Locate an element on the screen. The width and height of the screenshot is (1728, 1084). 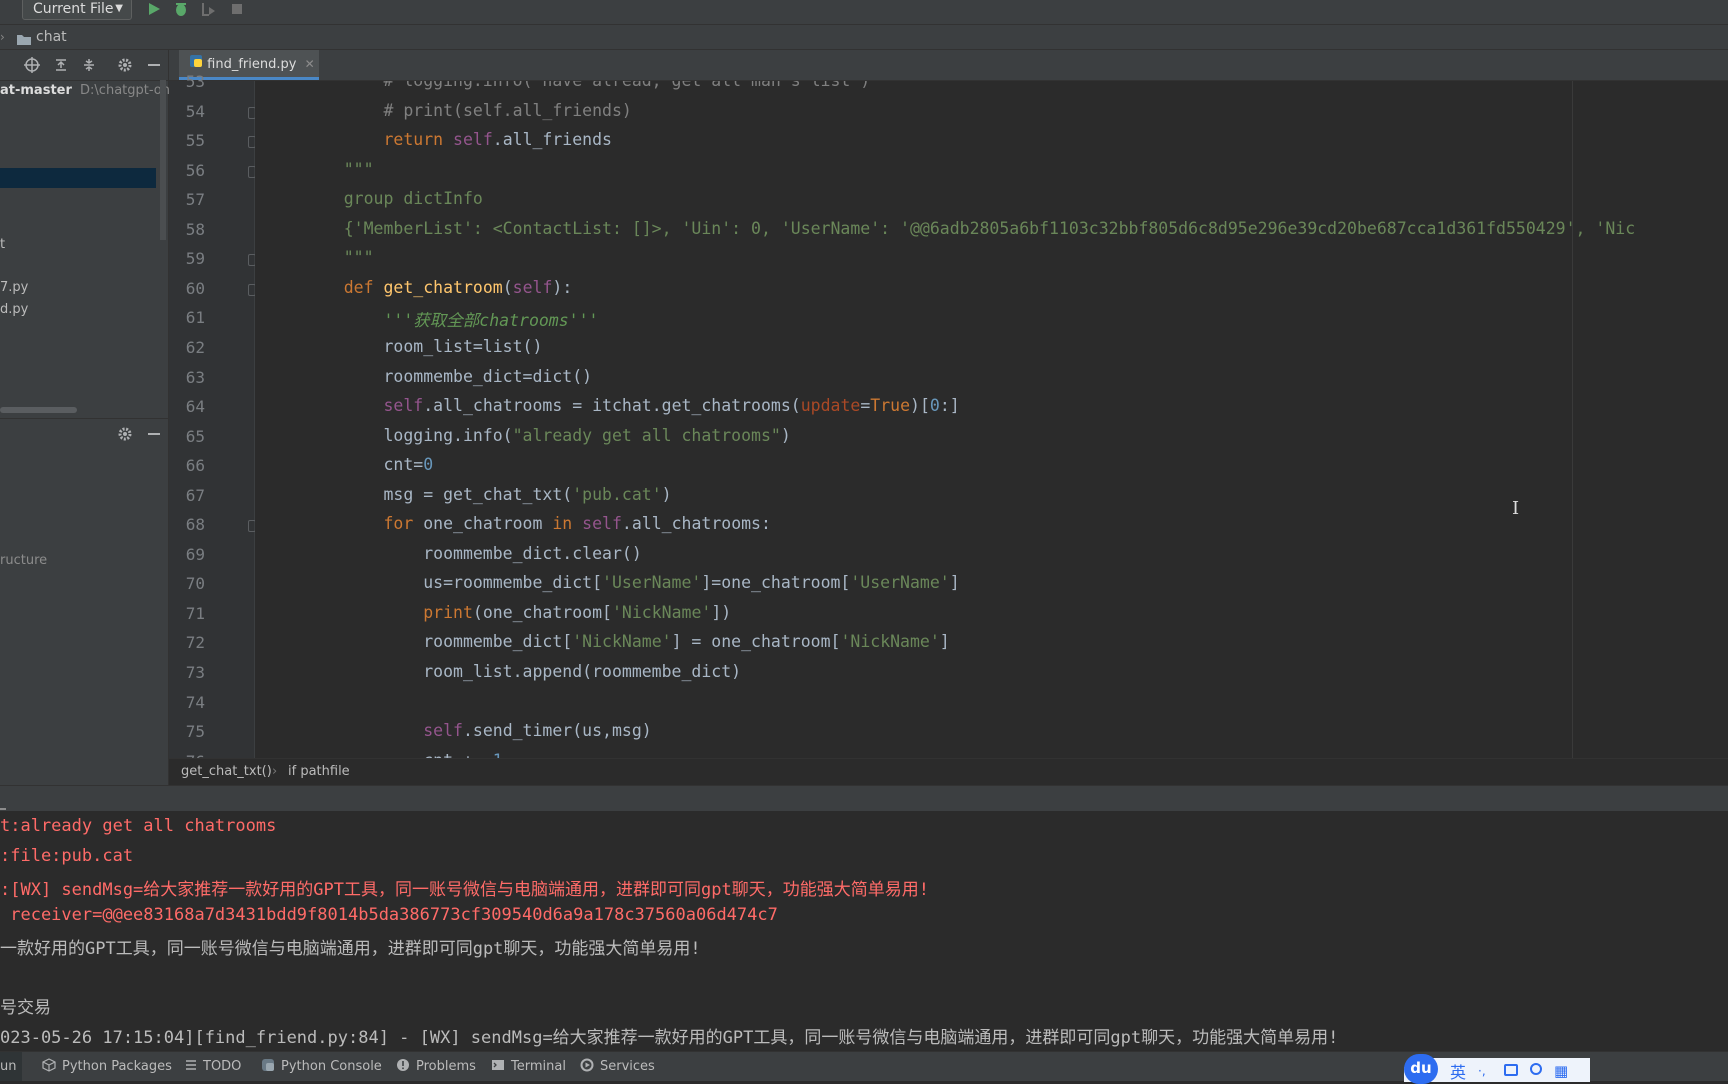
ime-search-icon is located at coordinates (1536, 1069).